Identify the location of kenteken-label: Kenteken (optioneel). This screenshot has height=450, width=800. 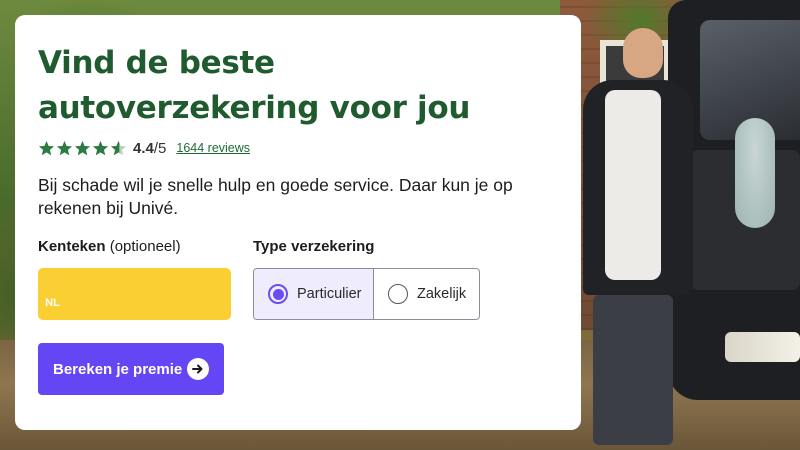
(109, 246).